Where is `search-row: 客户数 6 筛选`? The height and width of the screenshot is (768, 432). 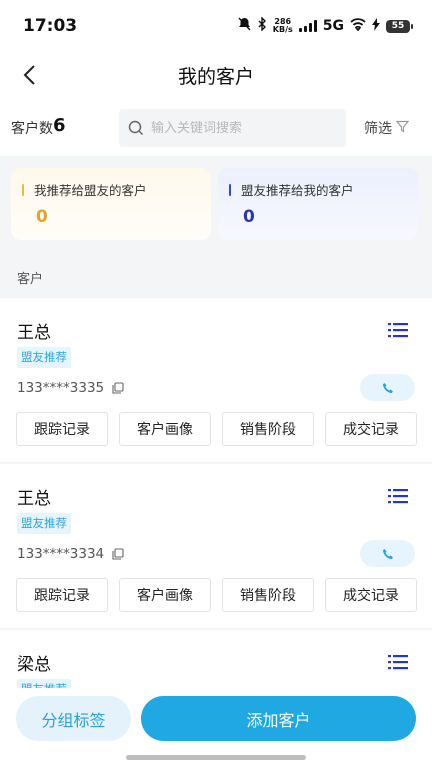
search-row: 客户数 6 筛选 is located at coordinates (216, 127).